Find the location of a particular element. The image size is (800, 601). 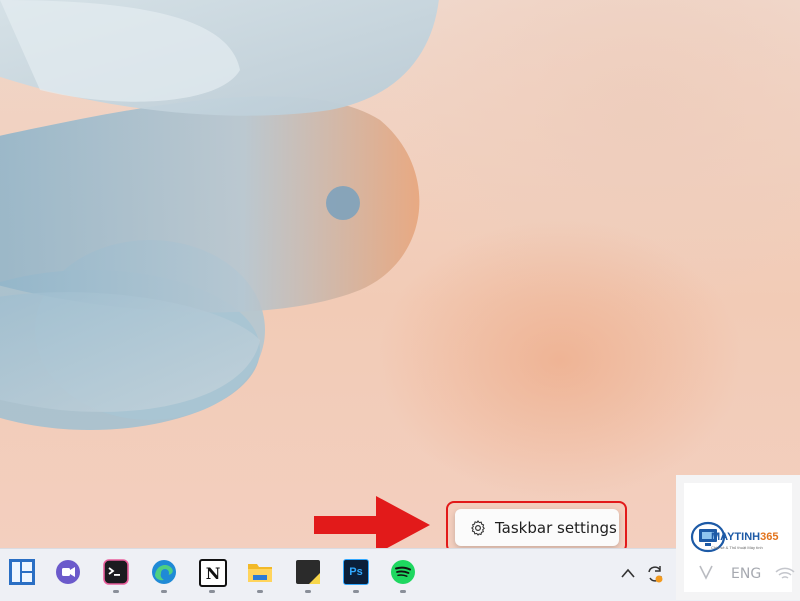

file-explorer-icon is located at coordinates (260, 572).